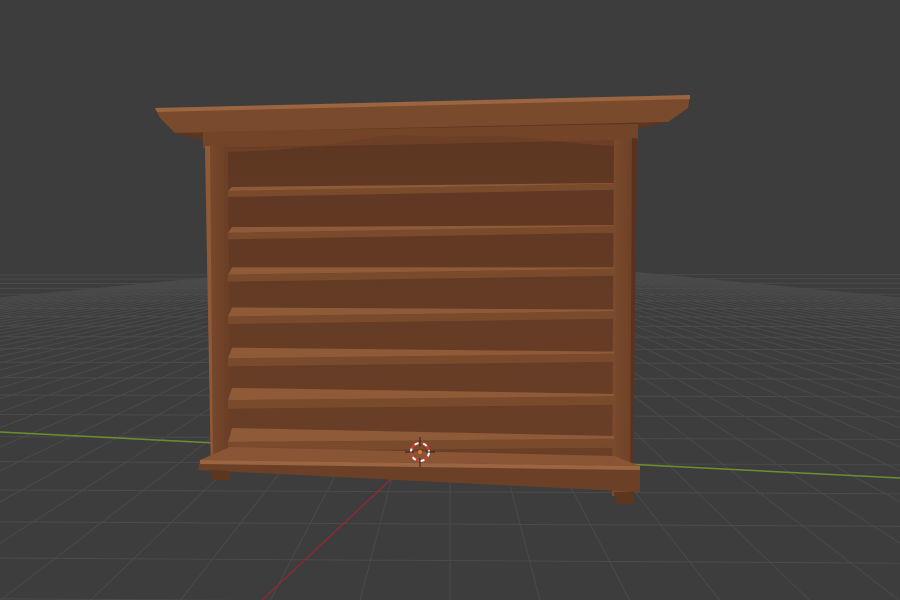 The height and width of the screenshot is (600, 900). What do you see at coordinates (220, 475) in the screenshot?
I see `bookshelf-left-foot` at bounding box center [220, 475].